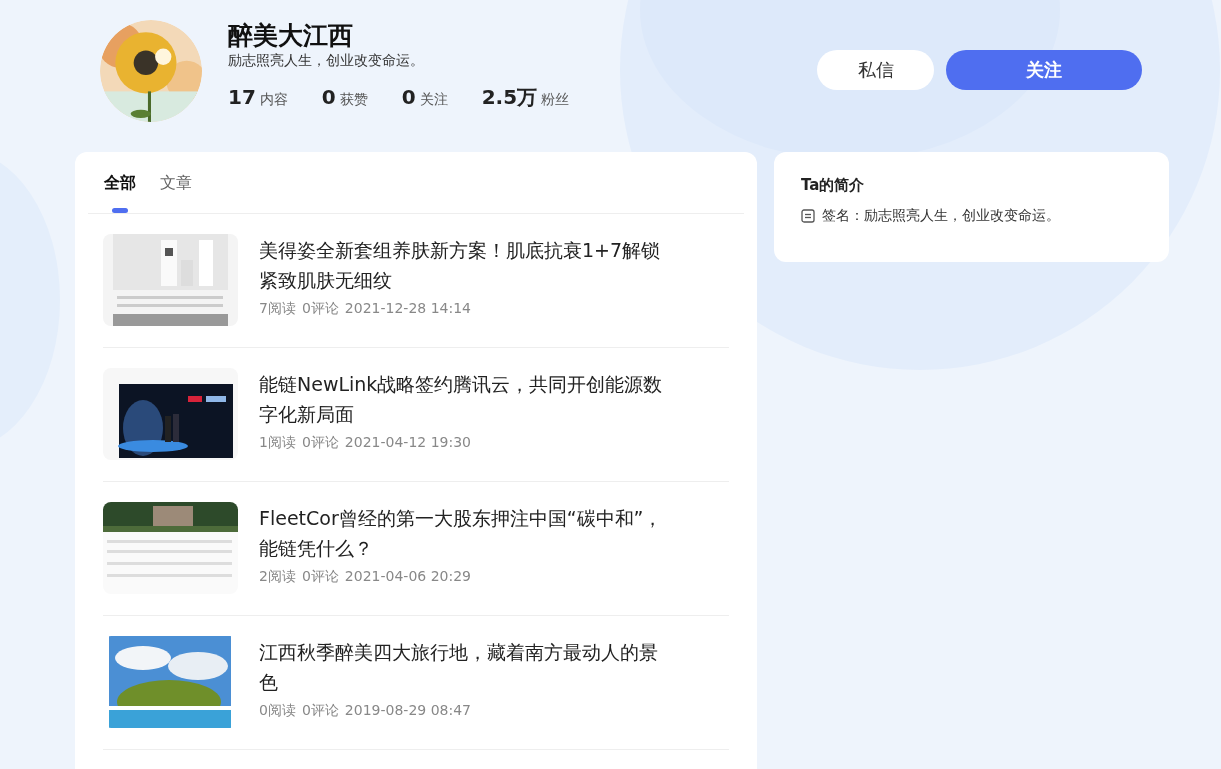 The image size is (1221, 769). Describe the element at coordinates (277, 443) in the screenshot. I see `read-count: 1阅读` at that location.